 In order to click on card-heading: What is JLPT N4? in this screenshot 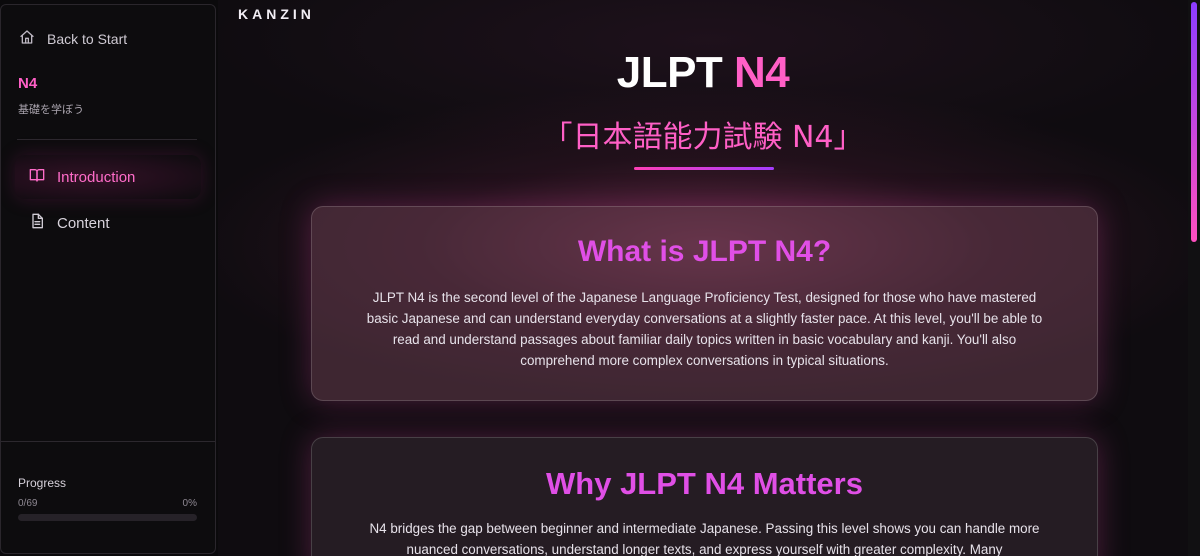, I will do `click(704, 251)`.